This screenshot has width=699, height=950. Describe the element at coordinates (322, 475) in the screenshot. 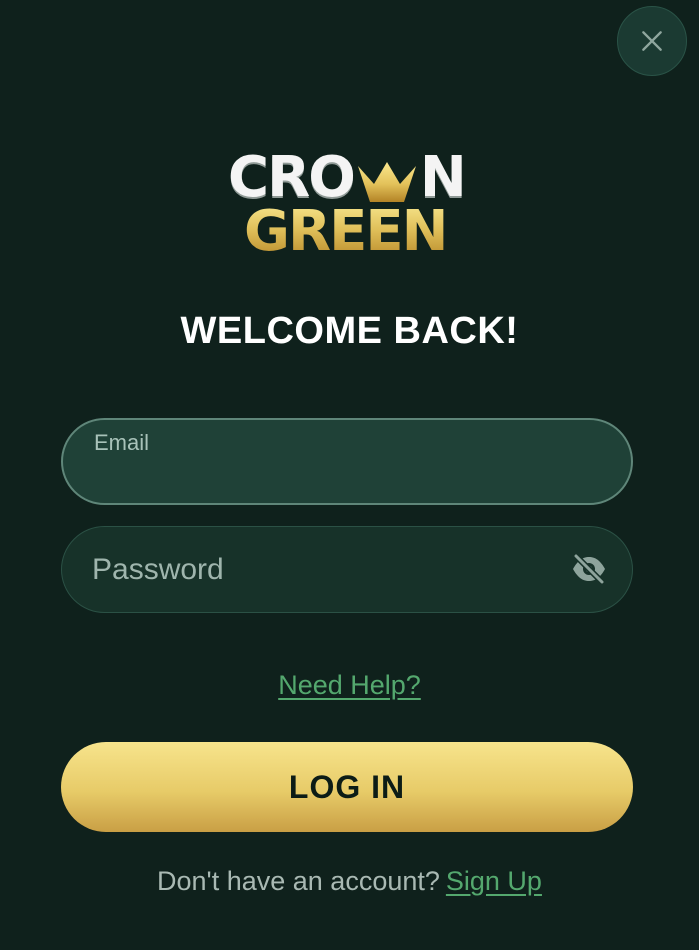

I see `email-input` at that location.